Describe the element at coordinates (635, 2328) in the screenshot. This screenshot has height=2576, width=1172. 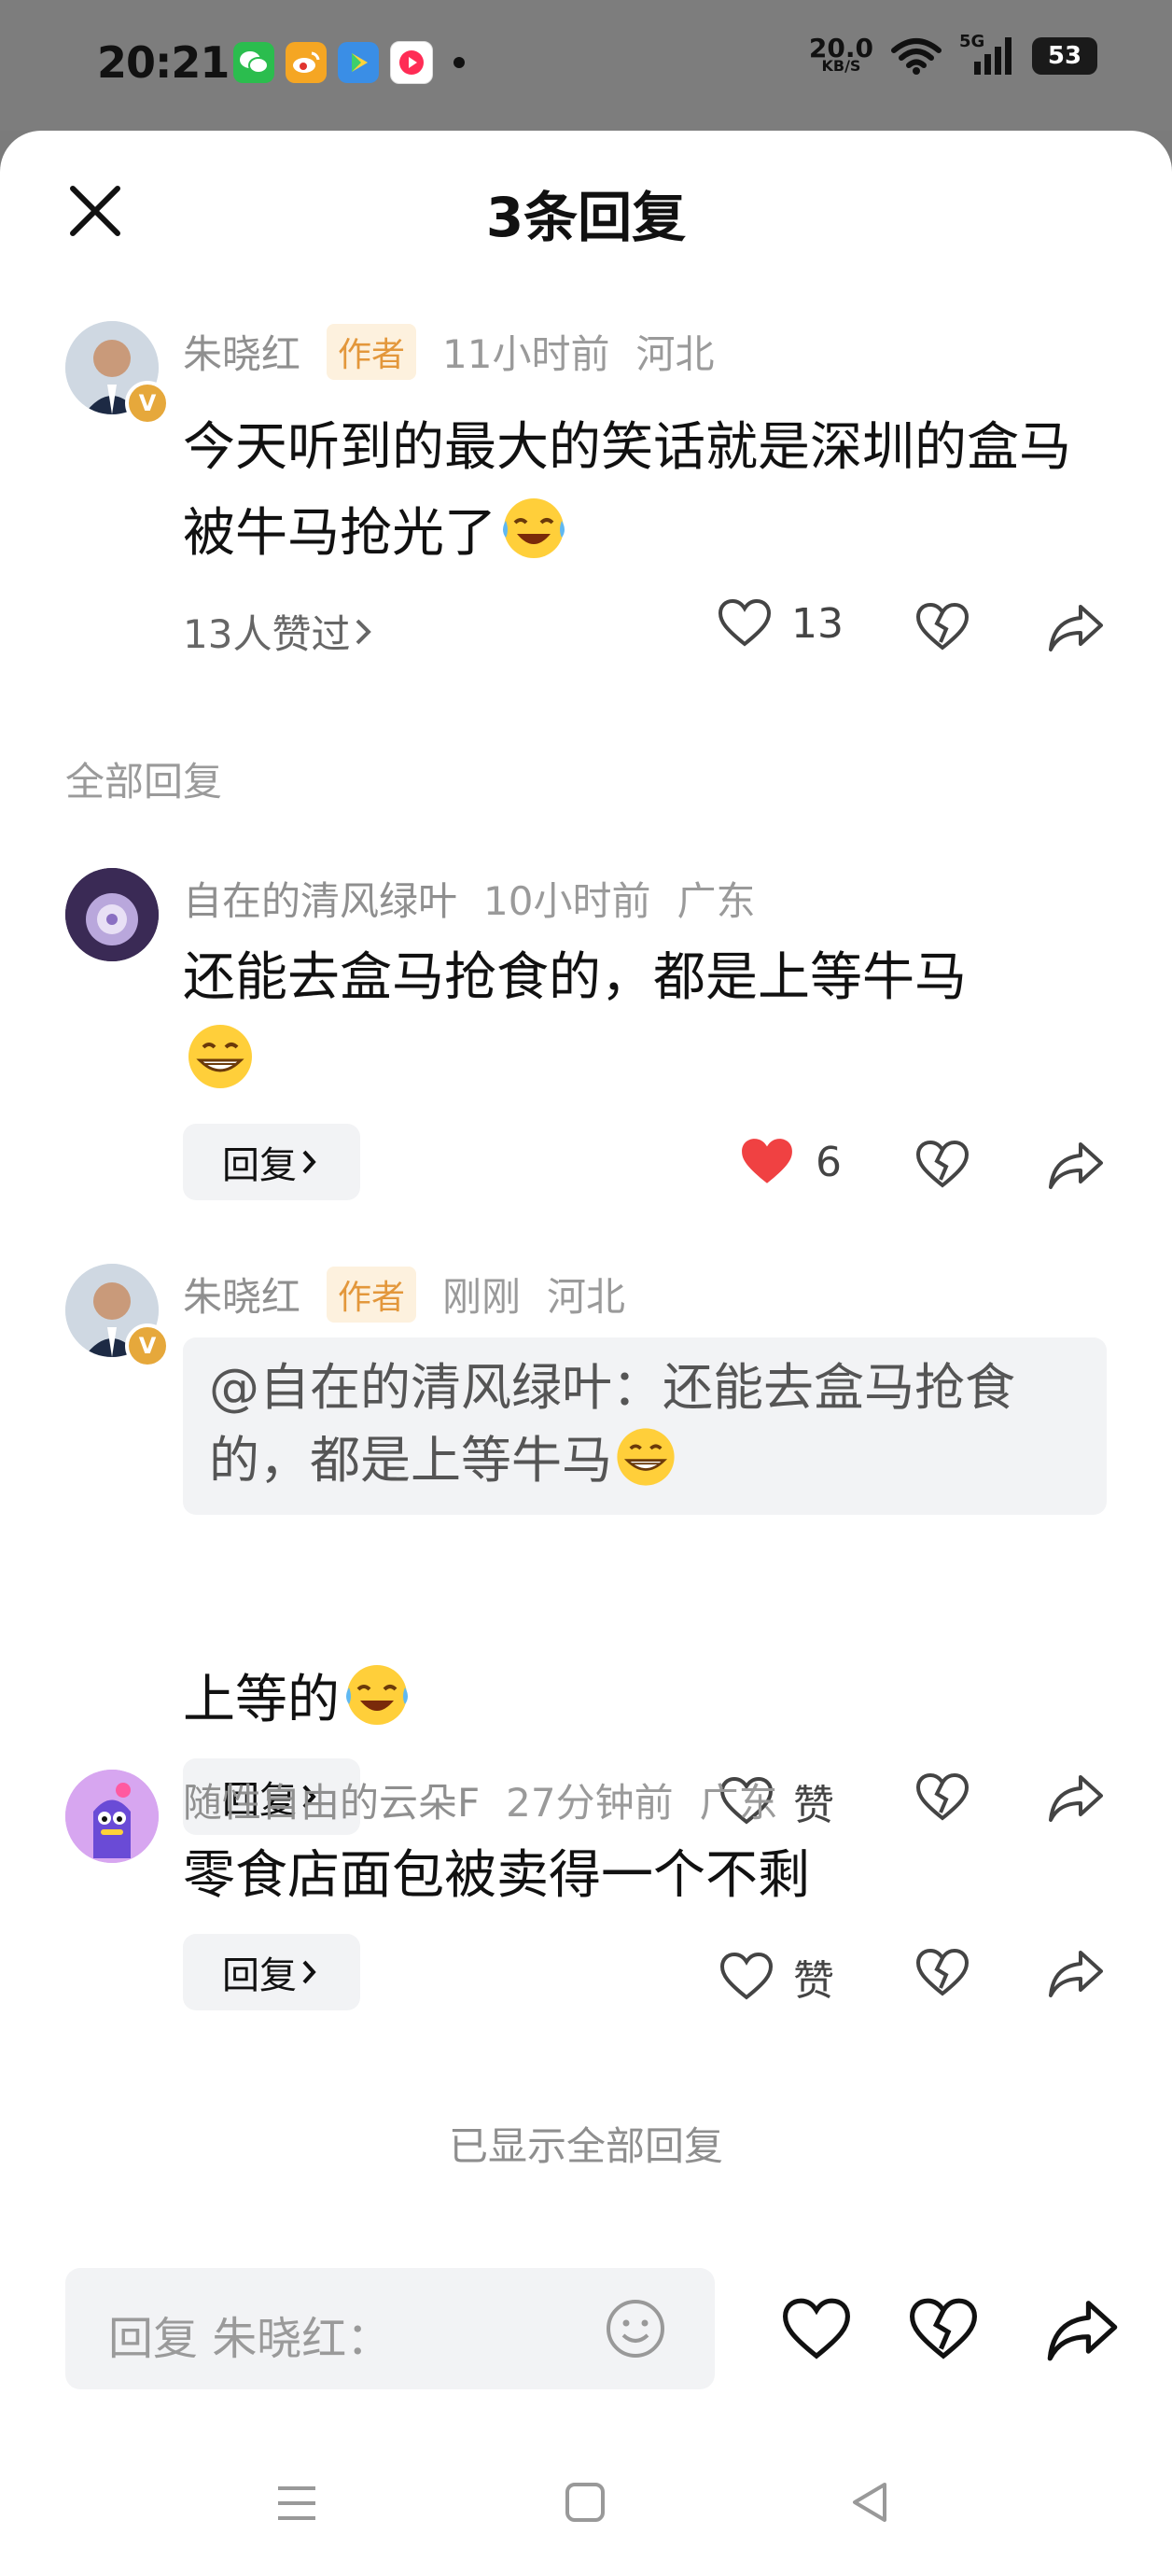
I see `emoji-picker-icon` at that location.